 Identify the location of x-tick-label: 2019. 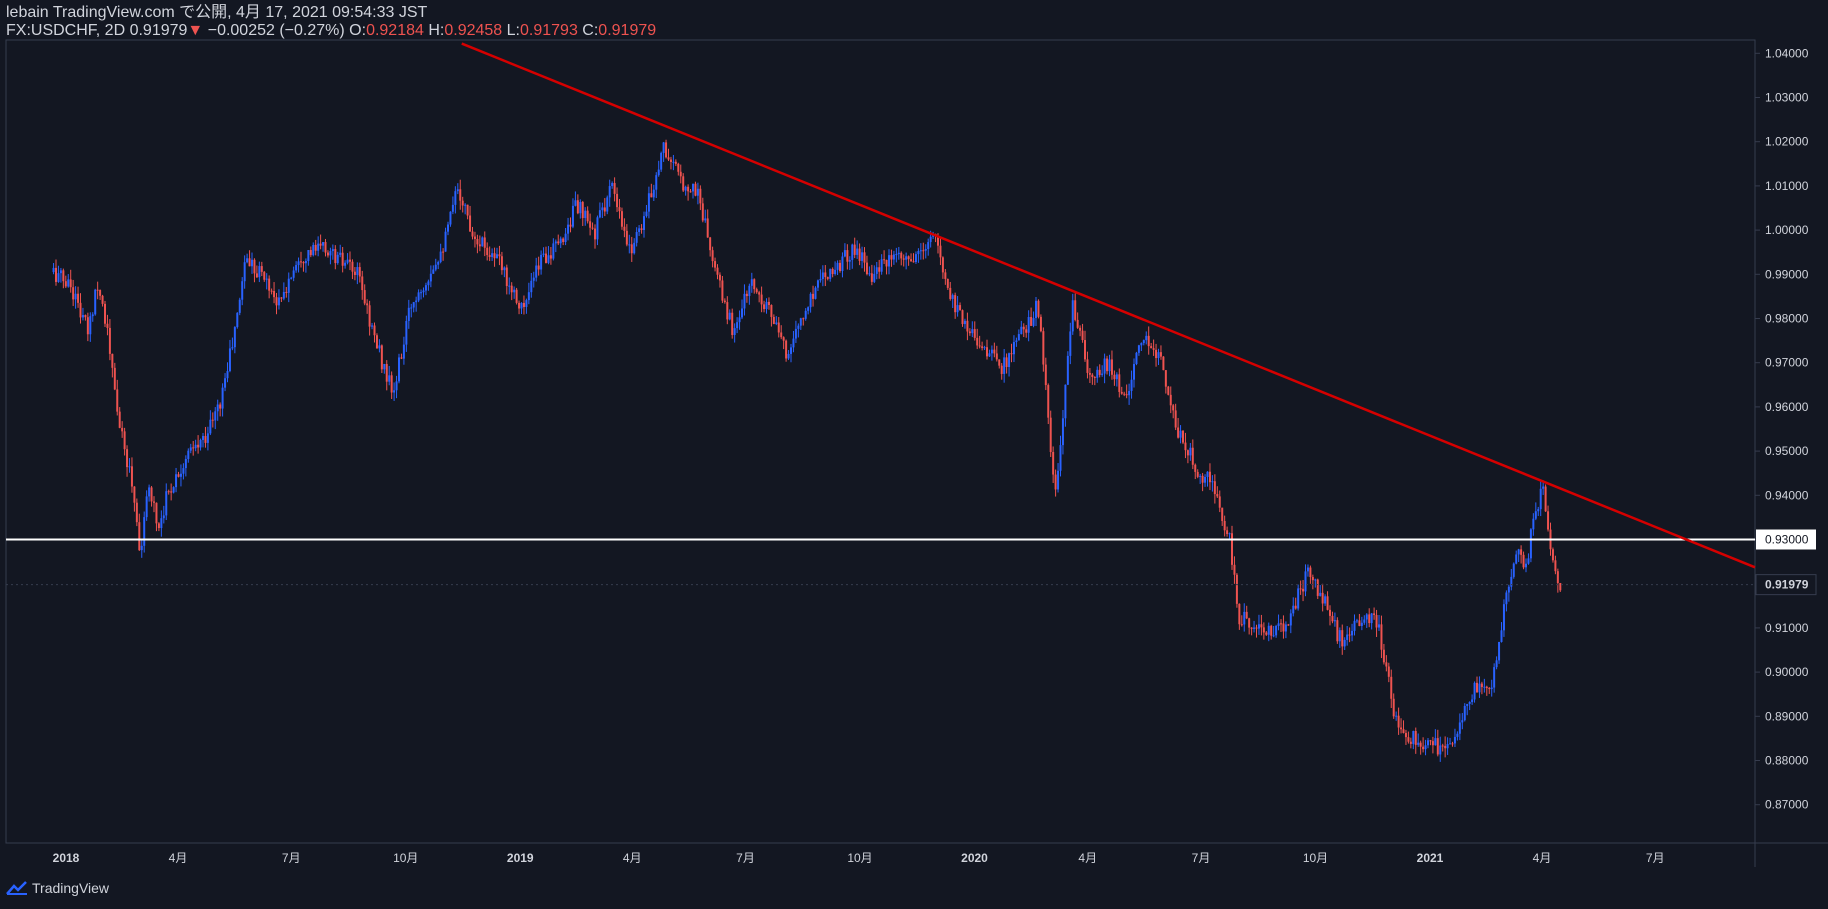
(520, 858).